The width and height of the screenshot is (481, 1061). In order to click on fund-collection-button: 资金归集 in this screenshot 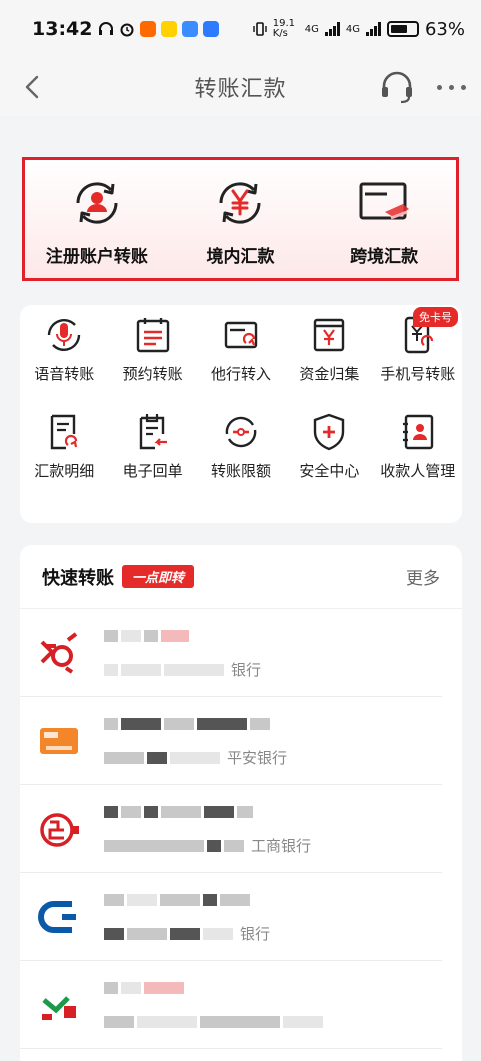, I will do `click(329, 349)`.